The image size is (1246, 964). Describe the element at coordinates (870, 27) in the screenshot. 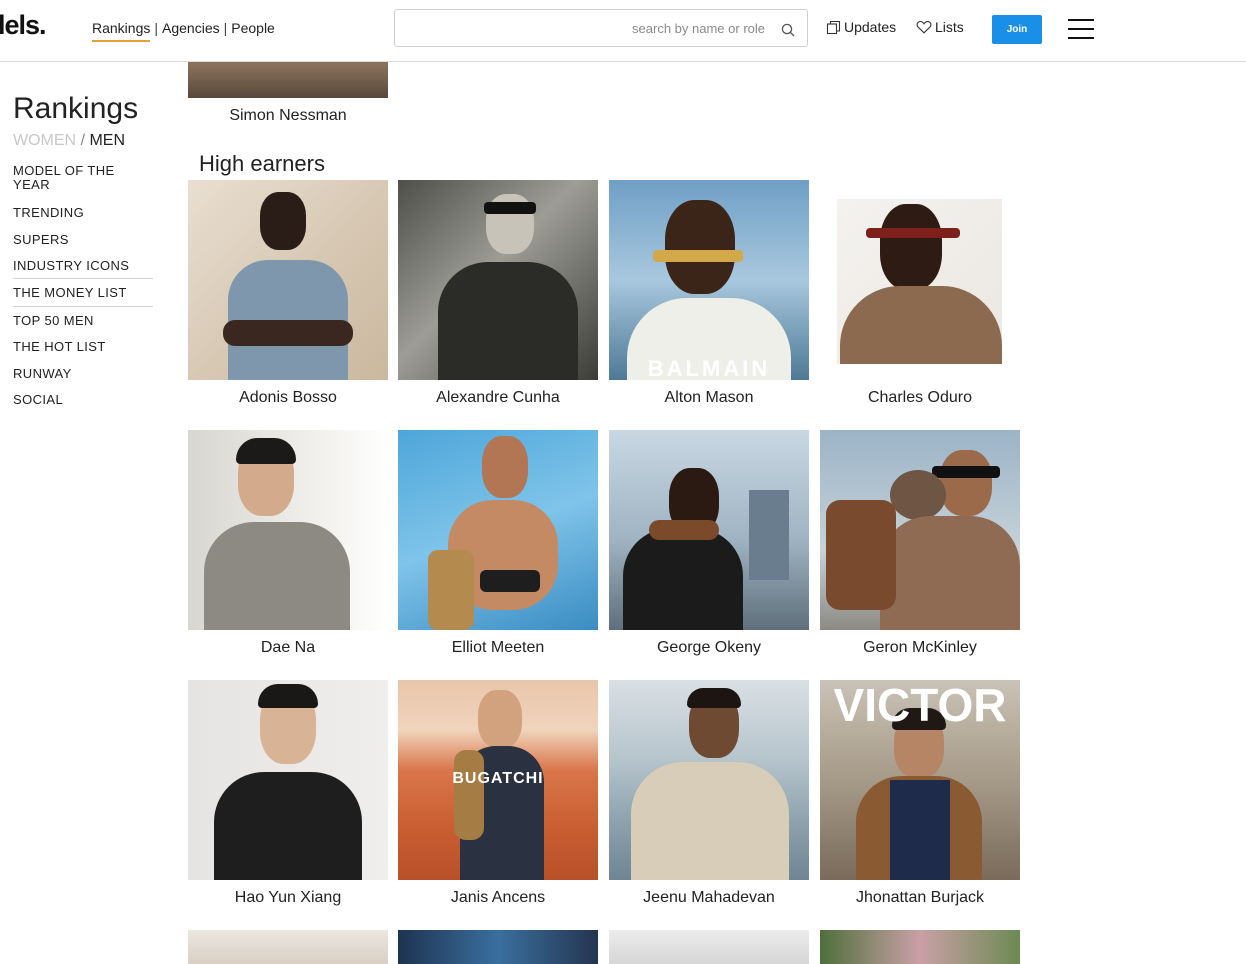

I see `updates-label: Updates` at that location.